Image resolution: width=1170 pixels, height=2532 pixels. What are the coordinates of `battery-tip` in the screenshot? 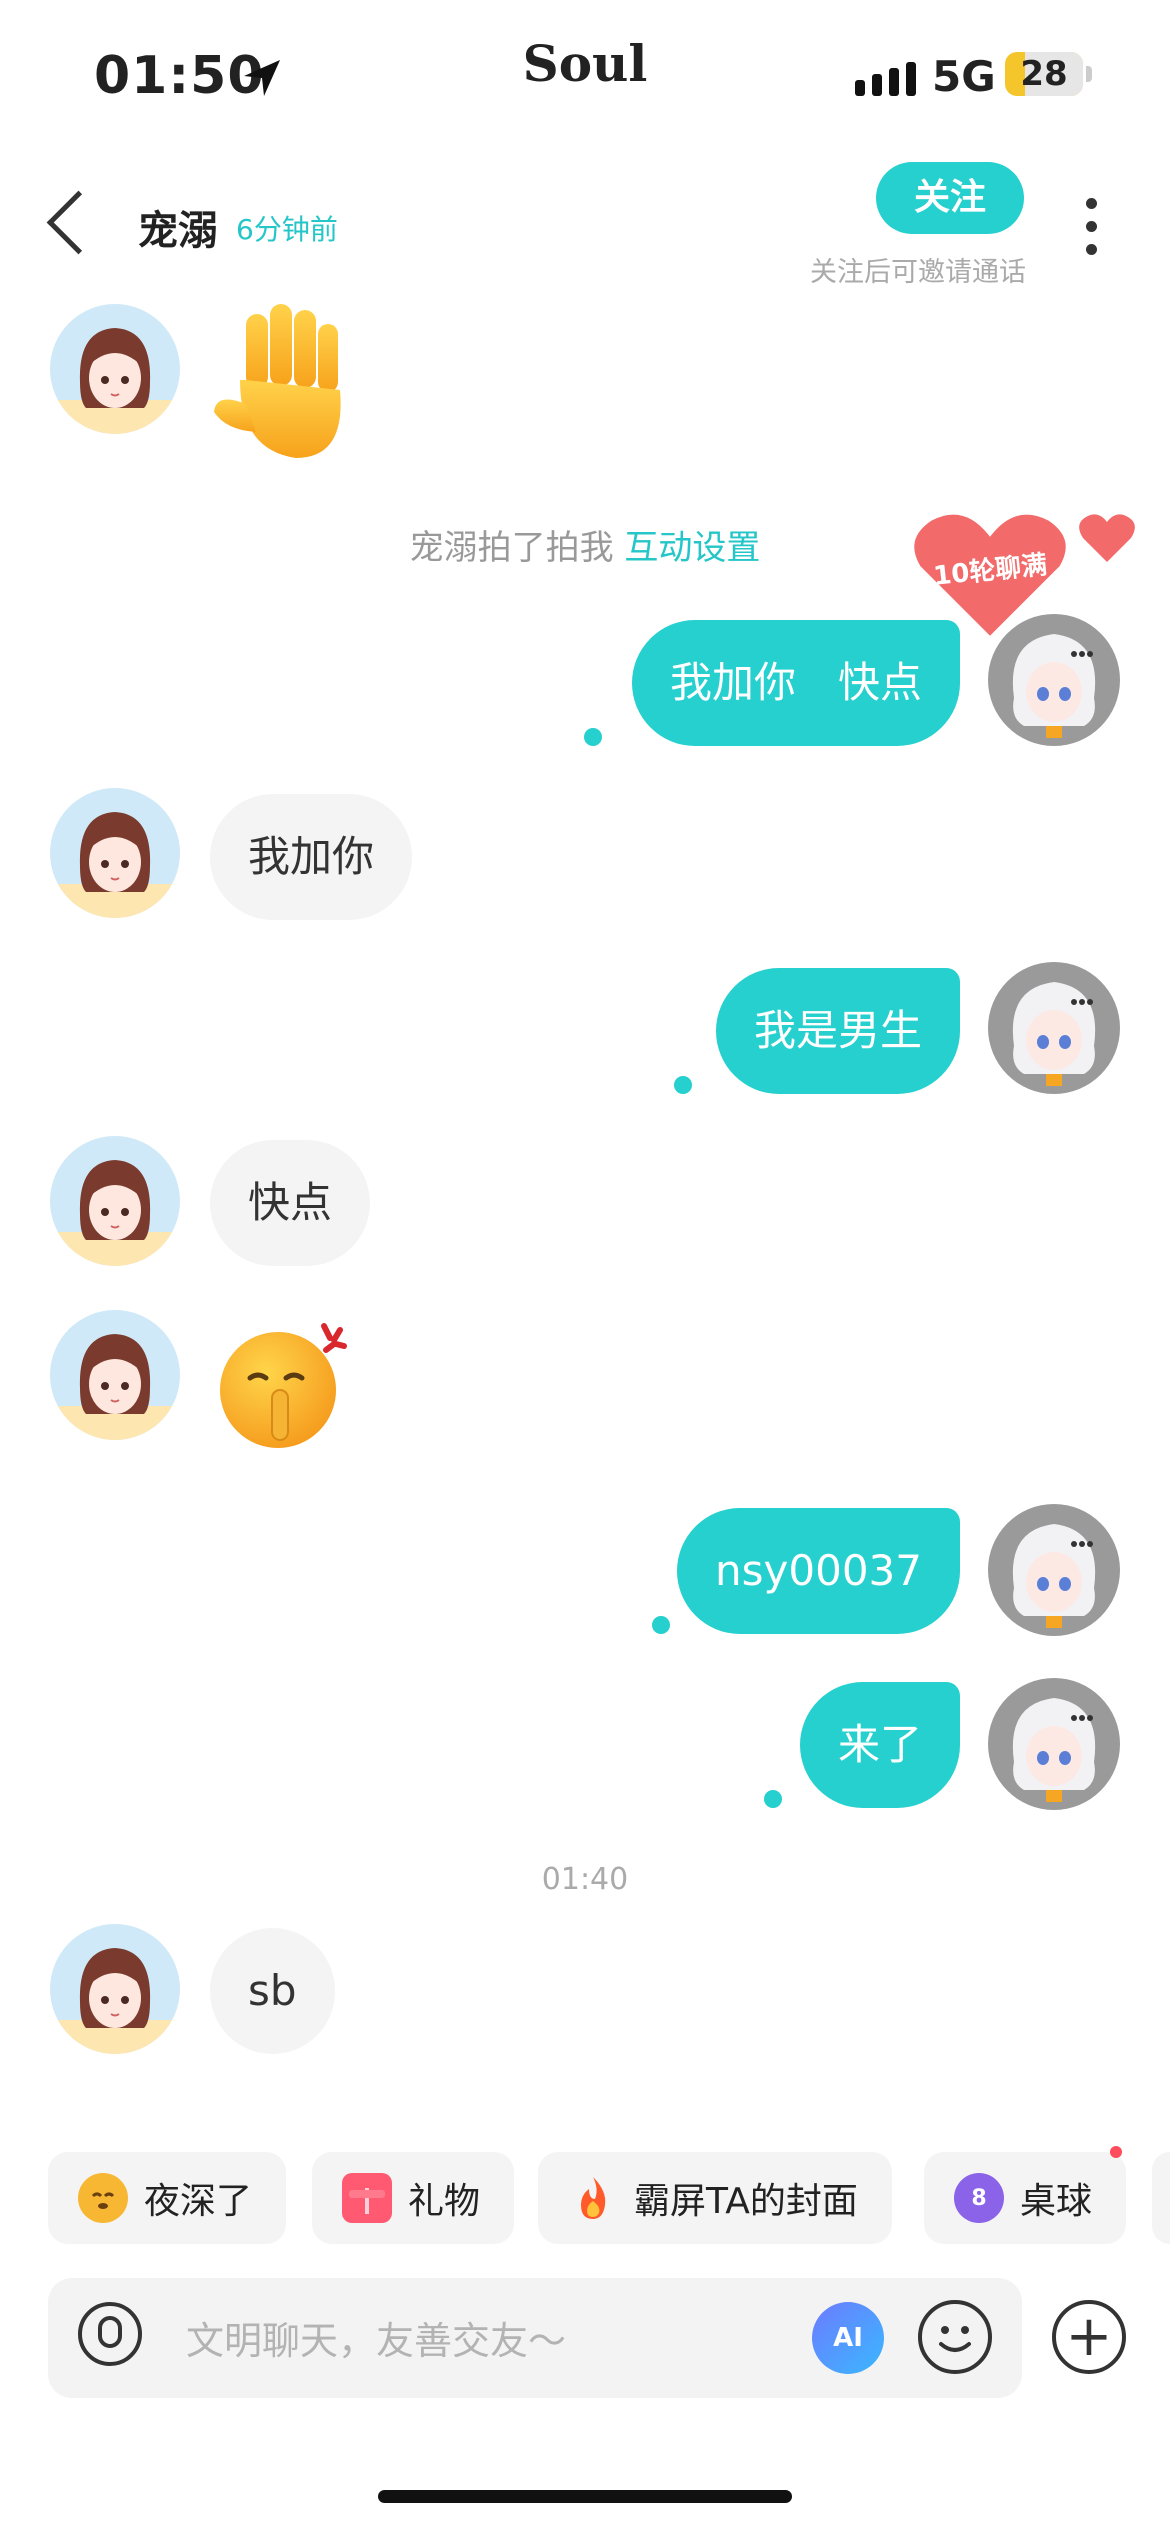 It's located at (1089, 74).